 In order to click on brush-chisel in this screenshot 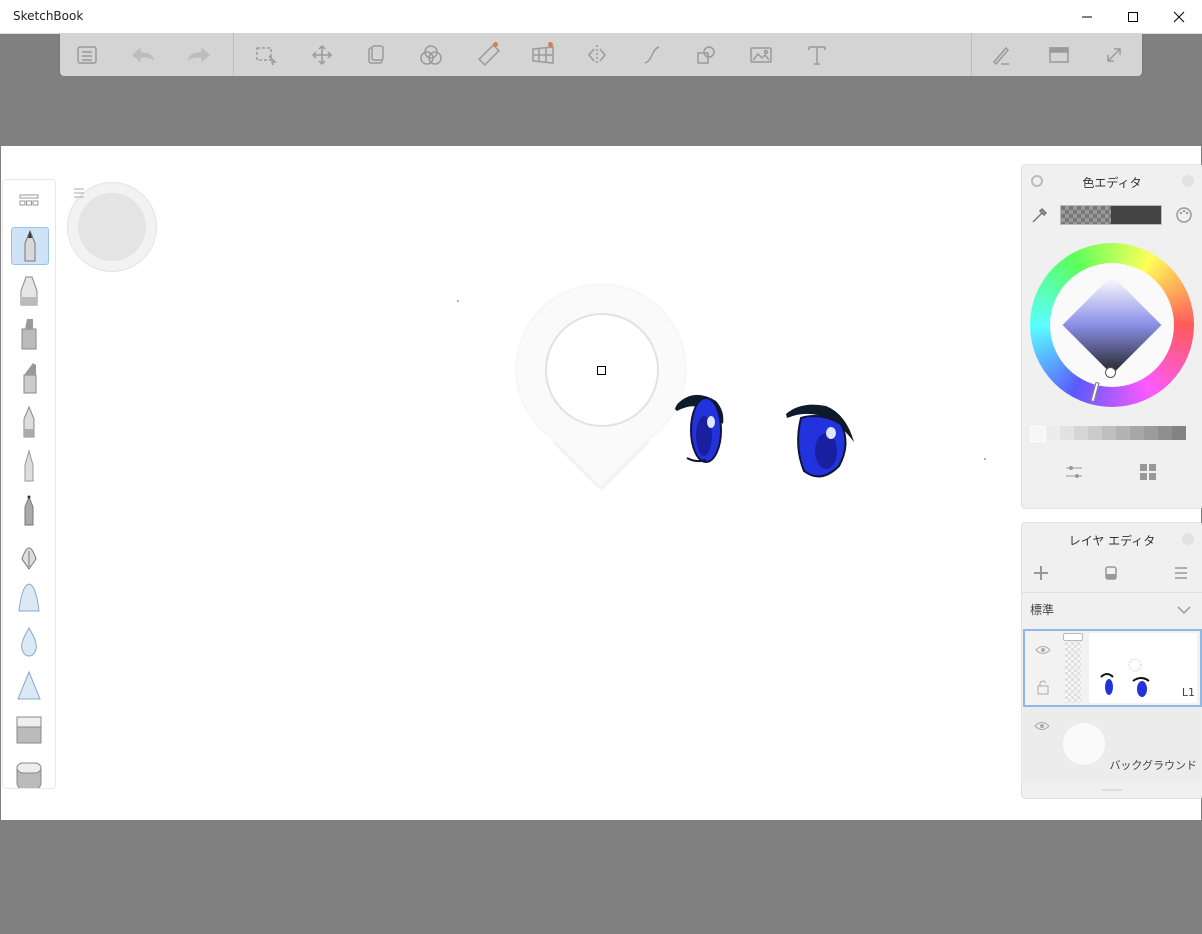, I will do `click(29, 378)`.